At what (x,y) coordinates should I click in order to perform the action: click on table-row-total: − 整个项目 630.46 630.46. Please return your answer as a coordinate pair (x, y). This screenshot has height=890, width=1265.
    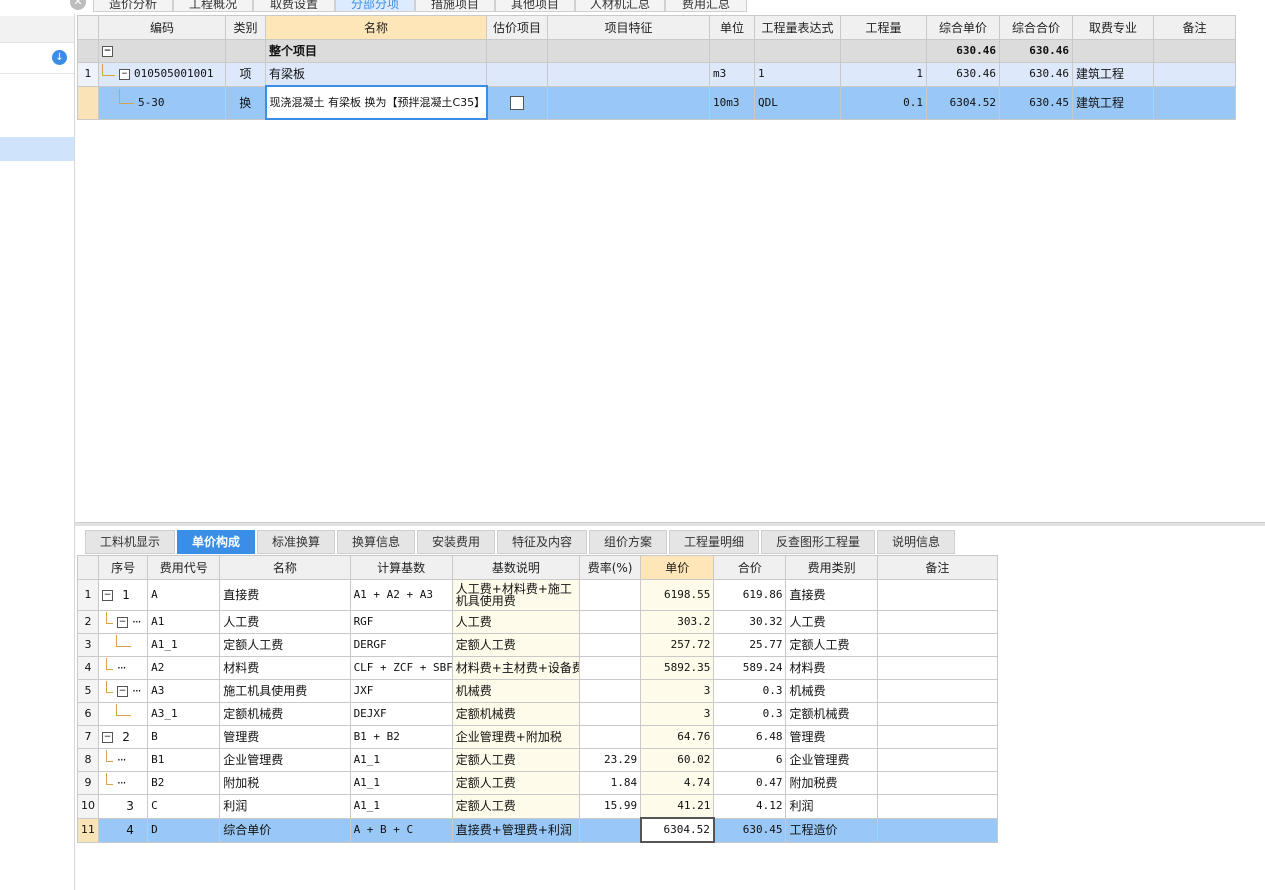
    Looking at the image, I should click on (656, 51).